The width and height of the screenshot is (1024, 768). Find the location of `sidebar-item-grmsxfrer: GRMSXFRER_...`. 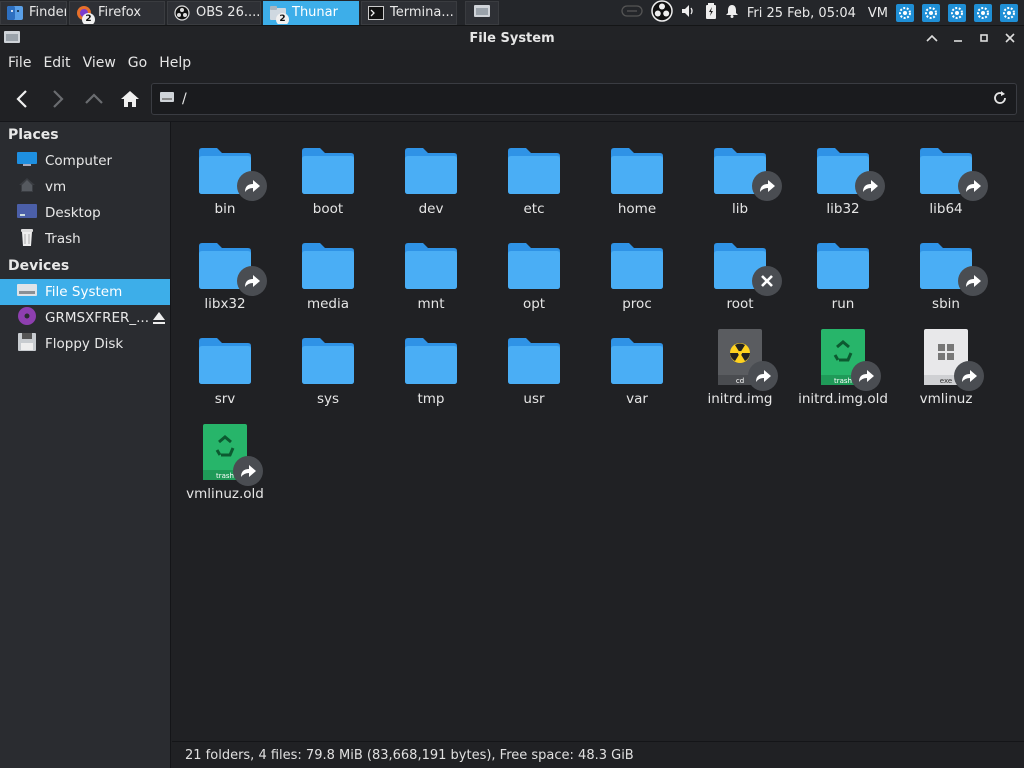

sidebar-item-grmsxfrer: GRMSXFRER_... is located at coordinates (85, 318).